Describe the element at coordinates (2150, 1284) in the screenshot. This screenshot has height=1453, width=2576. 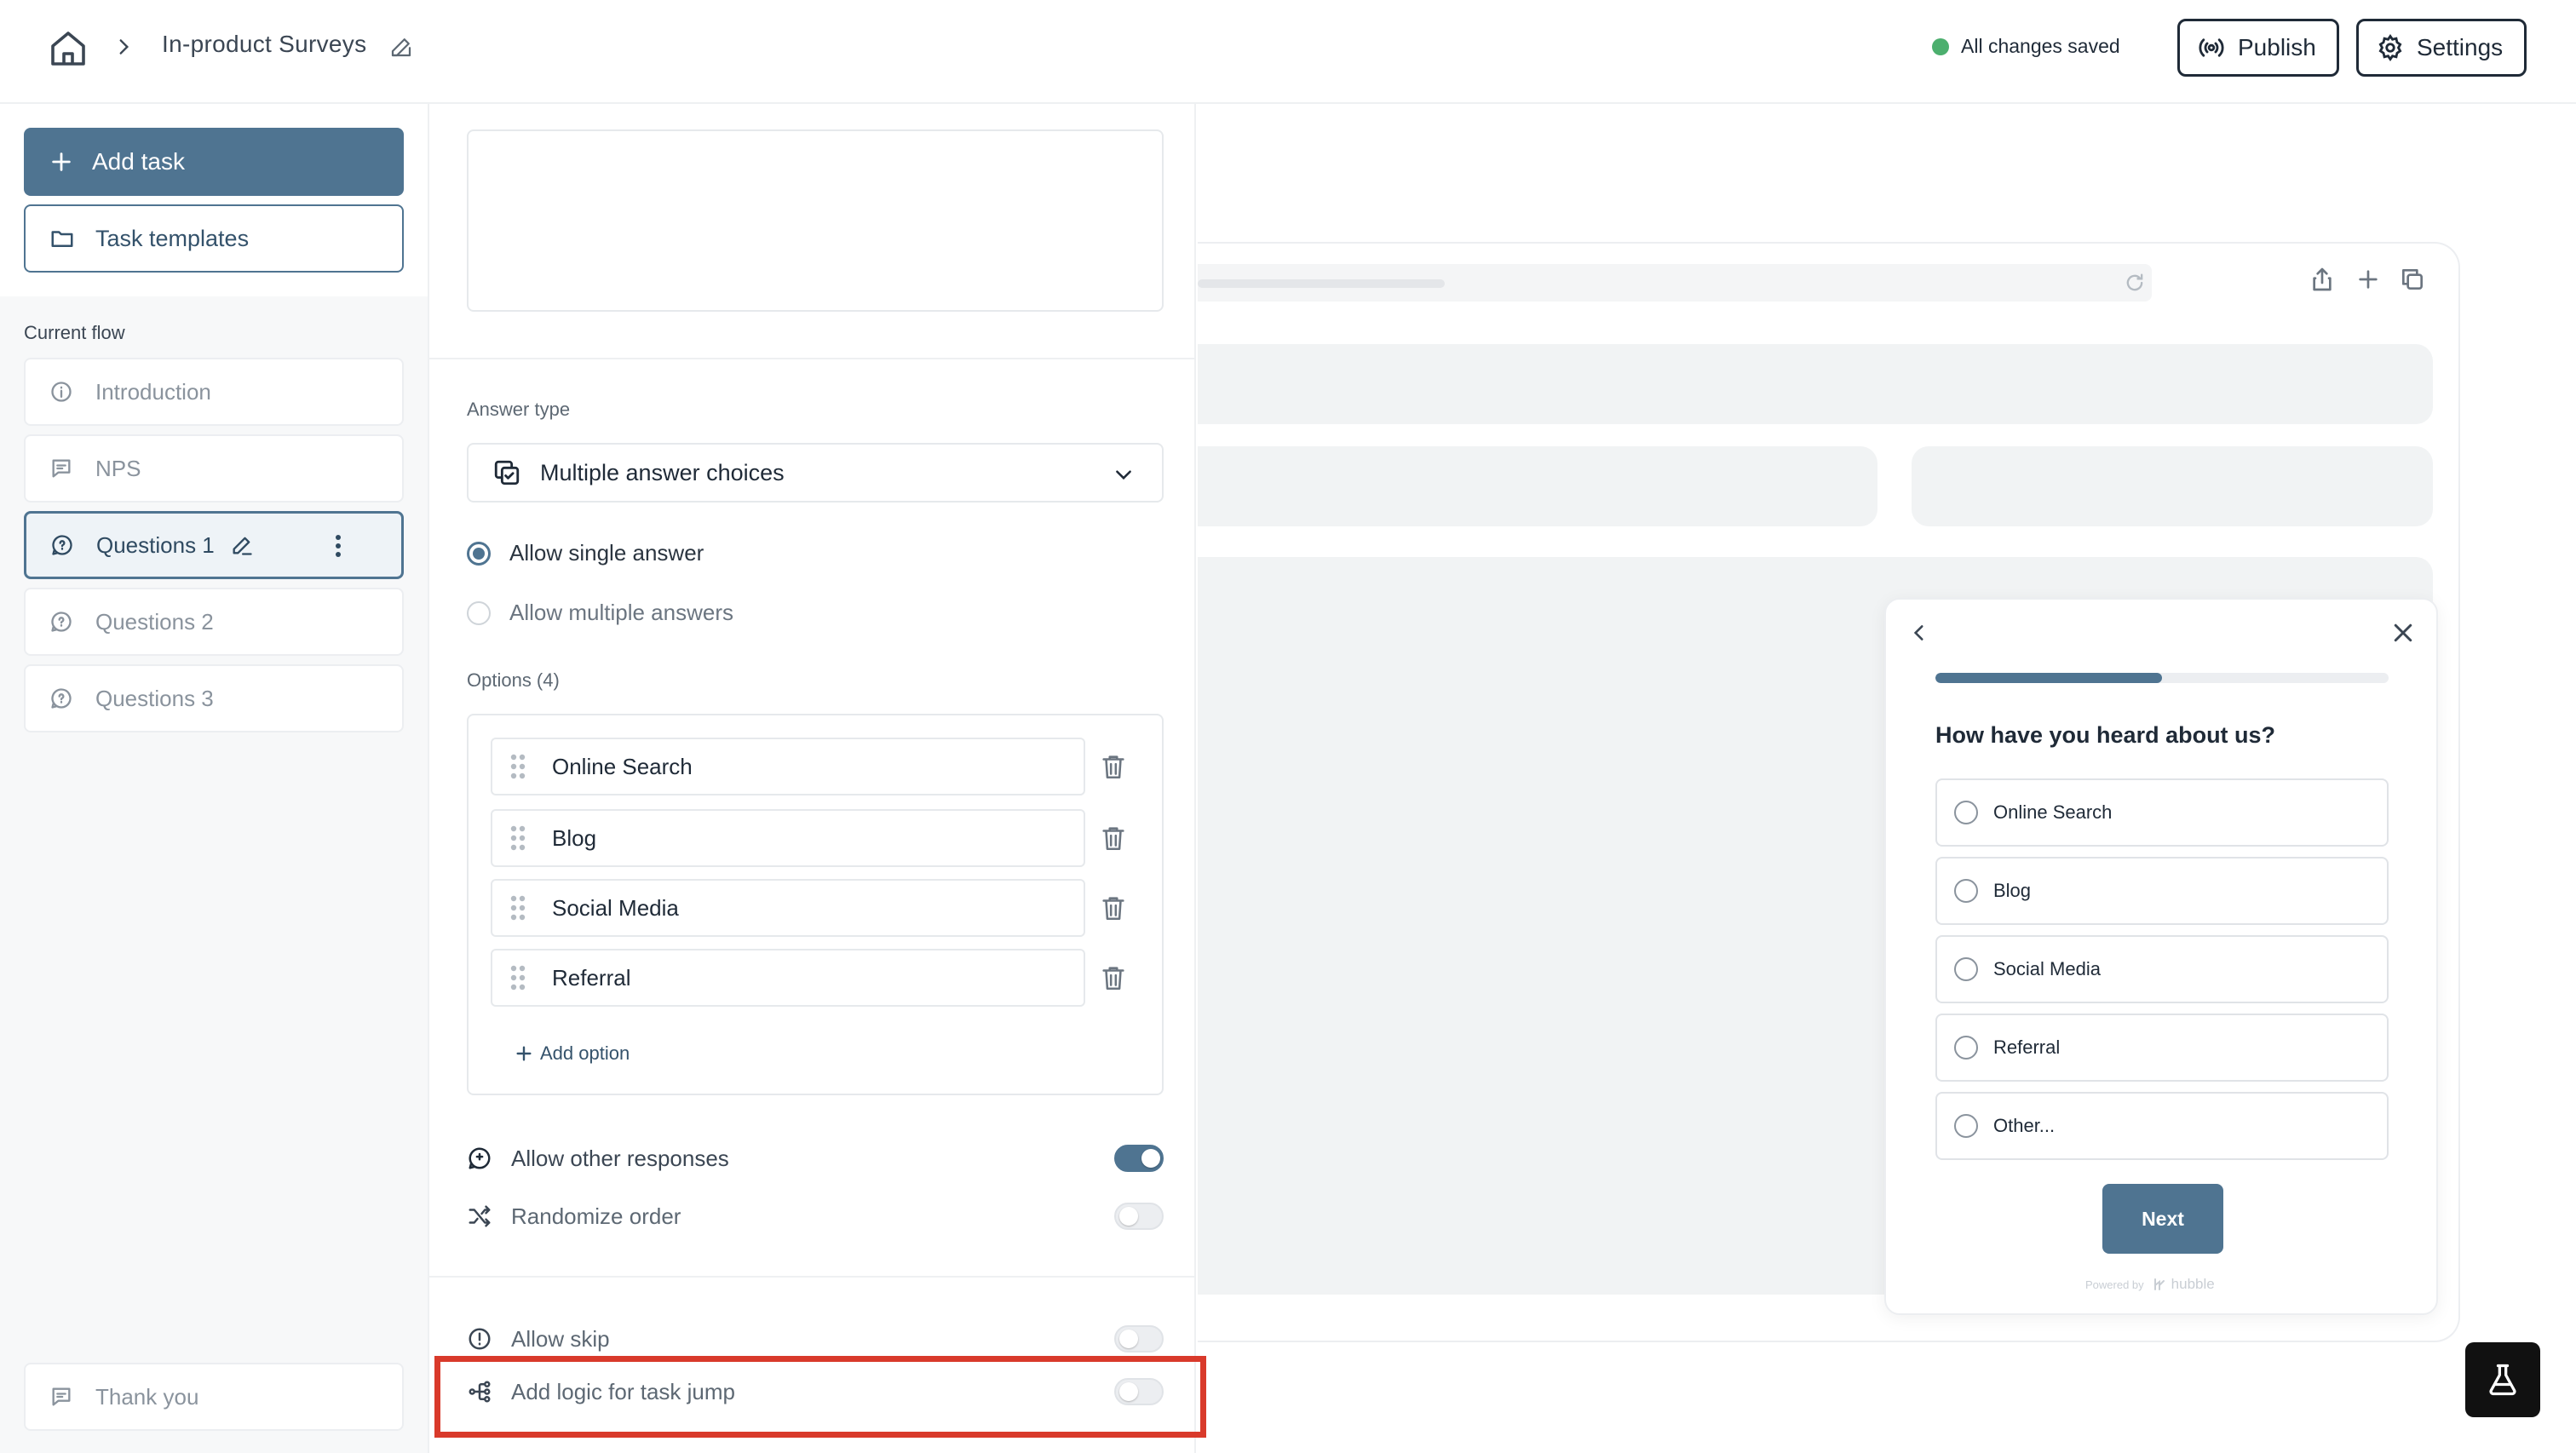
I see `powered-by: Powered by hubble` at that location.